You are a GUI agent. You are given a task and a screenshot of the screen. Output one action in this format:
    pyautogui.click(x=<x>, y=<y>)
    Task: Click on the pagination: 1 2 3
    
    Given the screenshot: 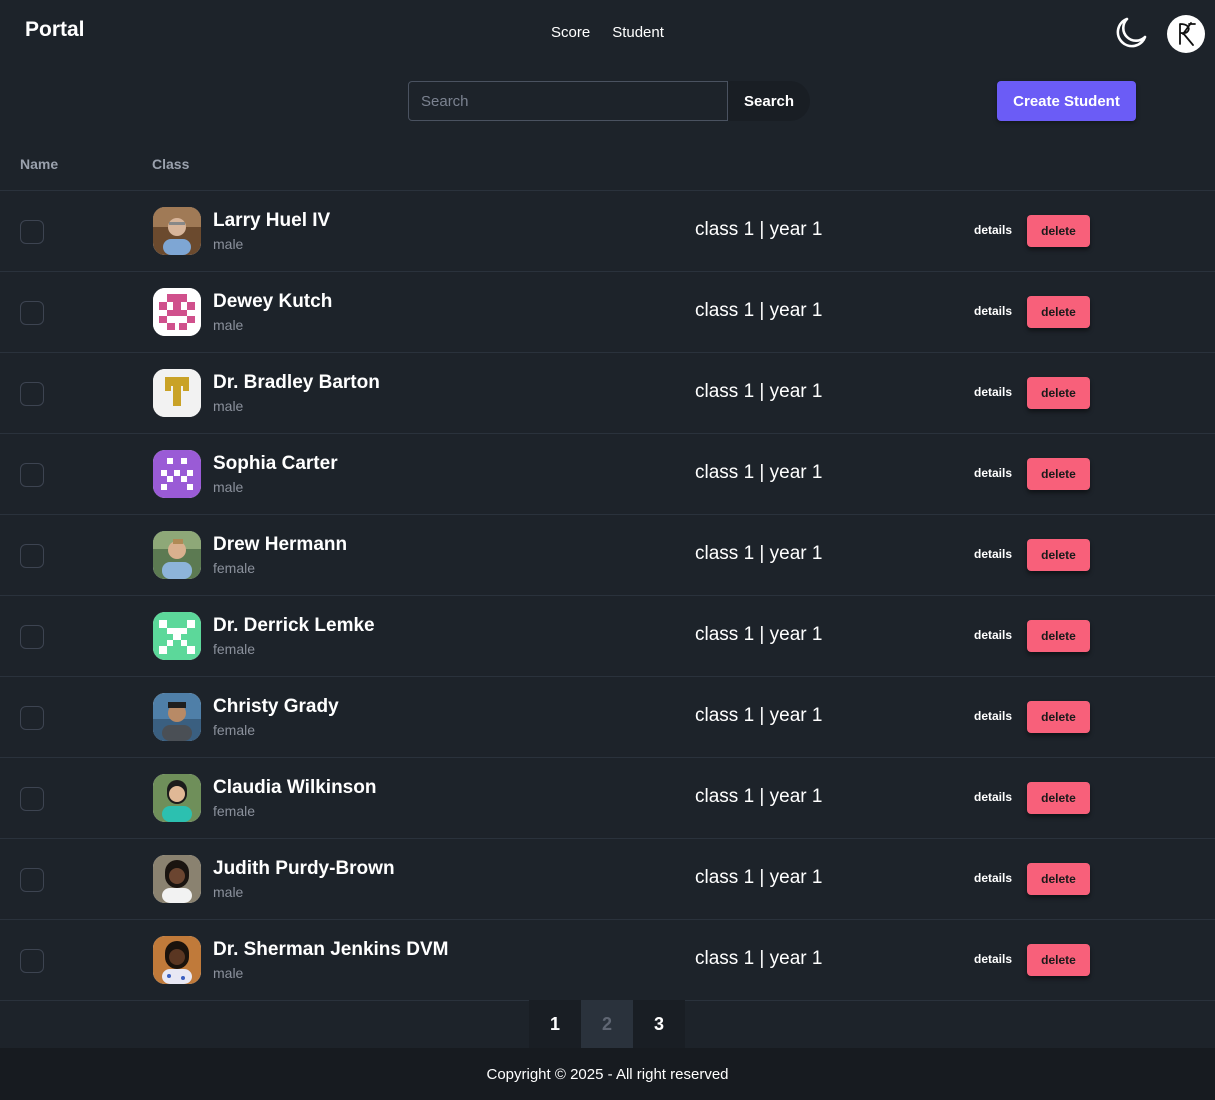 What is the action you would take?
    pyautogui.click(x=607, y=1024)
    